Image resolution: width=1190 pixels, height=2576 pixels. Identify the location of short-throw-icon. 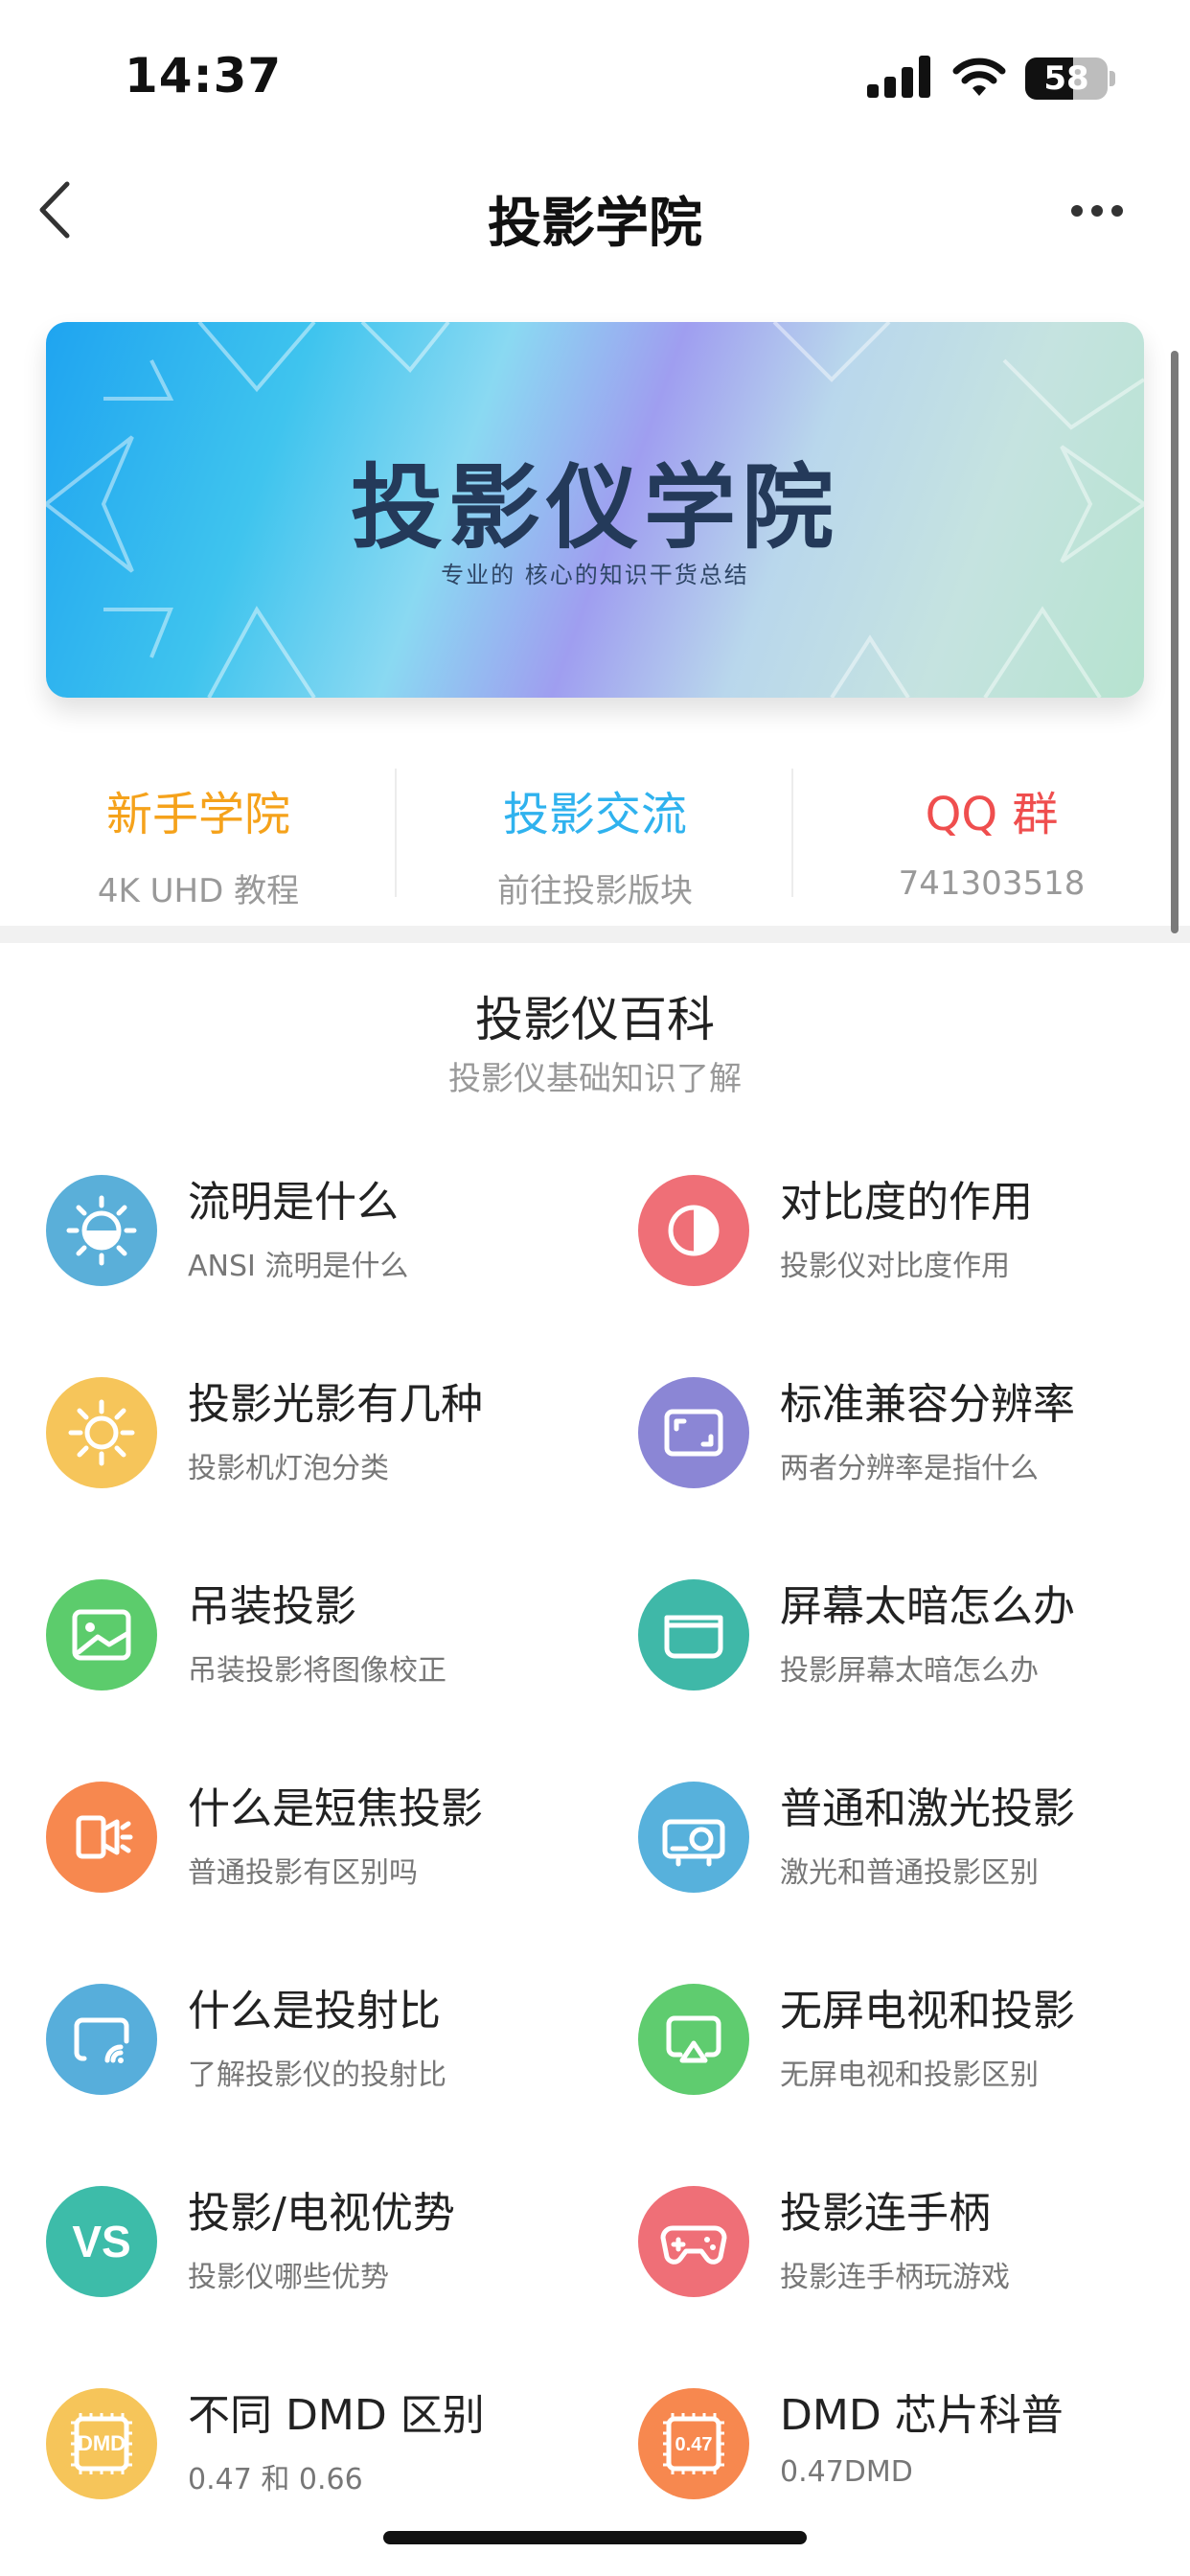
(101, 1837).